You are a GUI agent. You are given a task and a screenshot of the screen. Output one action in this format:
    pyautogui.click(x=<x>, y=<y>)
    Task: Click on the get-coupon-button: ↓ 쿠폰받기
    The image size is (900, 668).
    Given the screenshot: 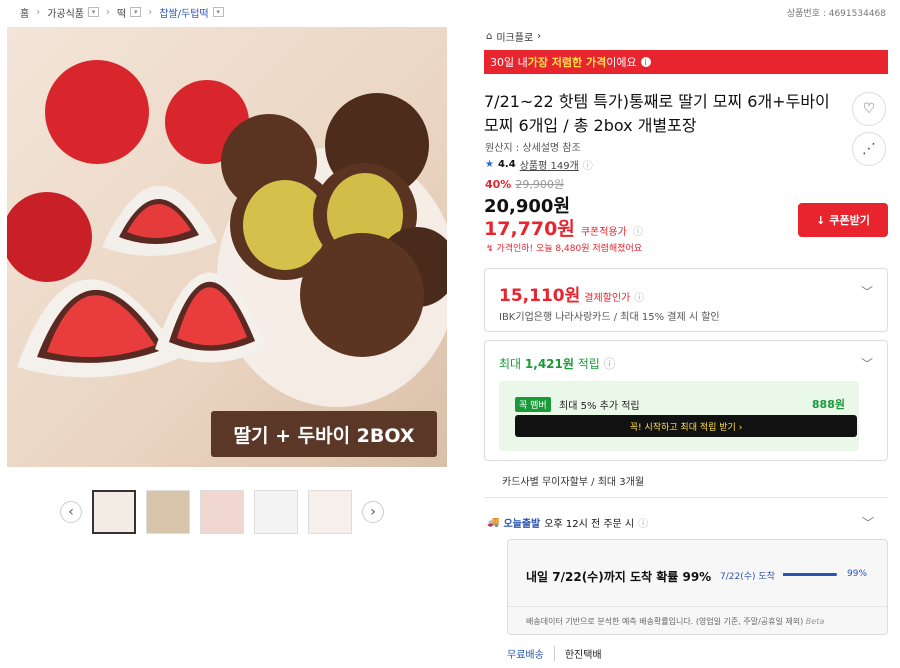 What is the action you would take?
    pyautogui.click(x=843, y=220)
    